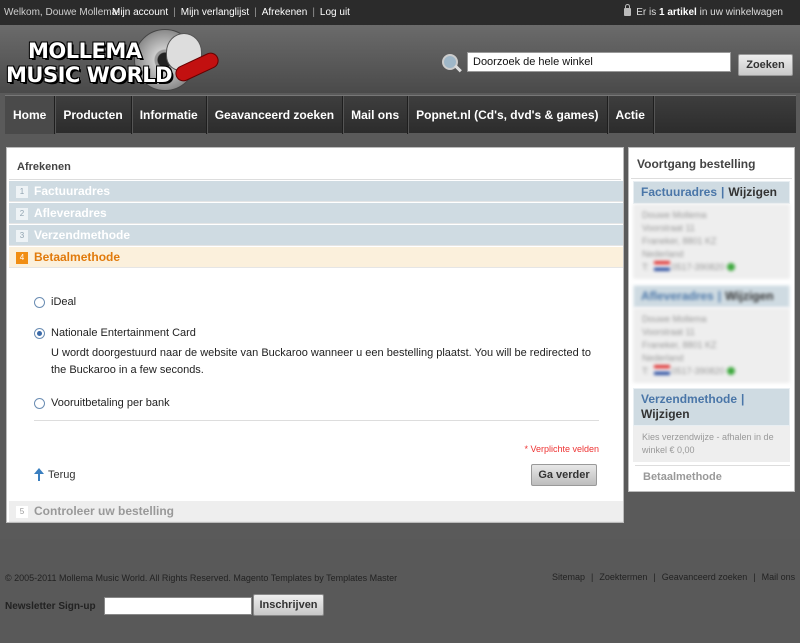  What do you see at coordinates (102, 403) in the screenshot?
I see `payment-option-bank-prepayment: Vooruitbetaling per bank` at bounding box center [102, 403].